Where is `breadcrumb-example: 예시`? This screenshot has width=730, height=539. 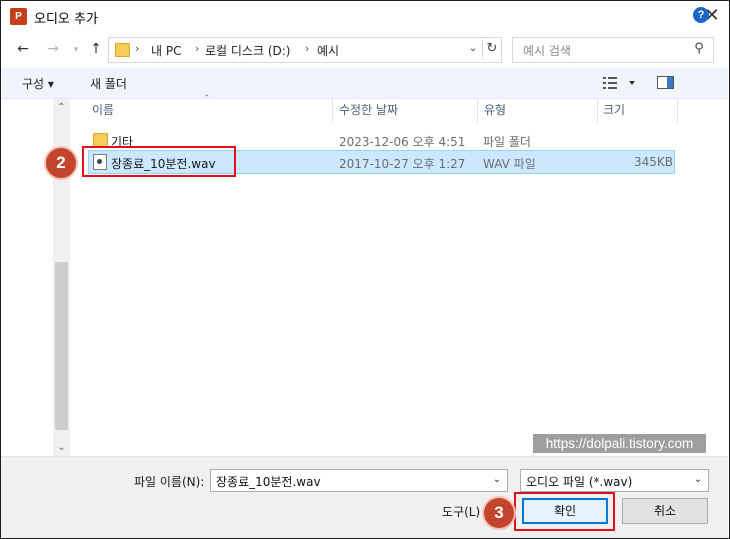 breadcrumb-example: 예시 is located at coordinates (328, 50).